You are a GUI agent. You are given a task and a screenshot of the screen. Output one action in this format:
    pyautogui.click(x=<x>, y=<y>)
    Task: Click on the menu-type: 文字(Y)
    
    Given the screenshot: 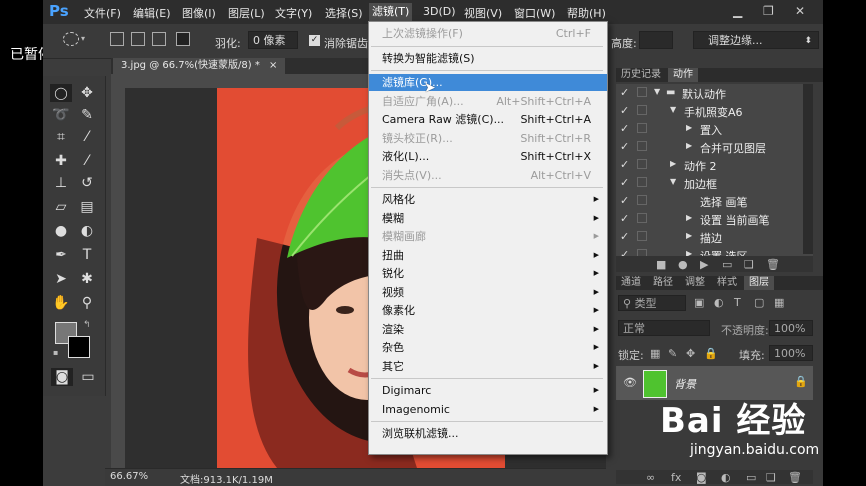 What is the action you would take?
    pyautogui.click(x=293, y=13)
    